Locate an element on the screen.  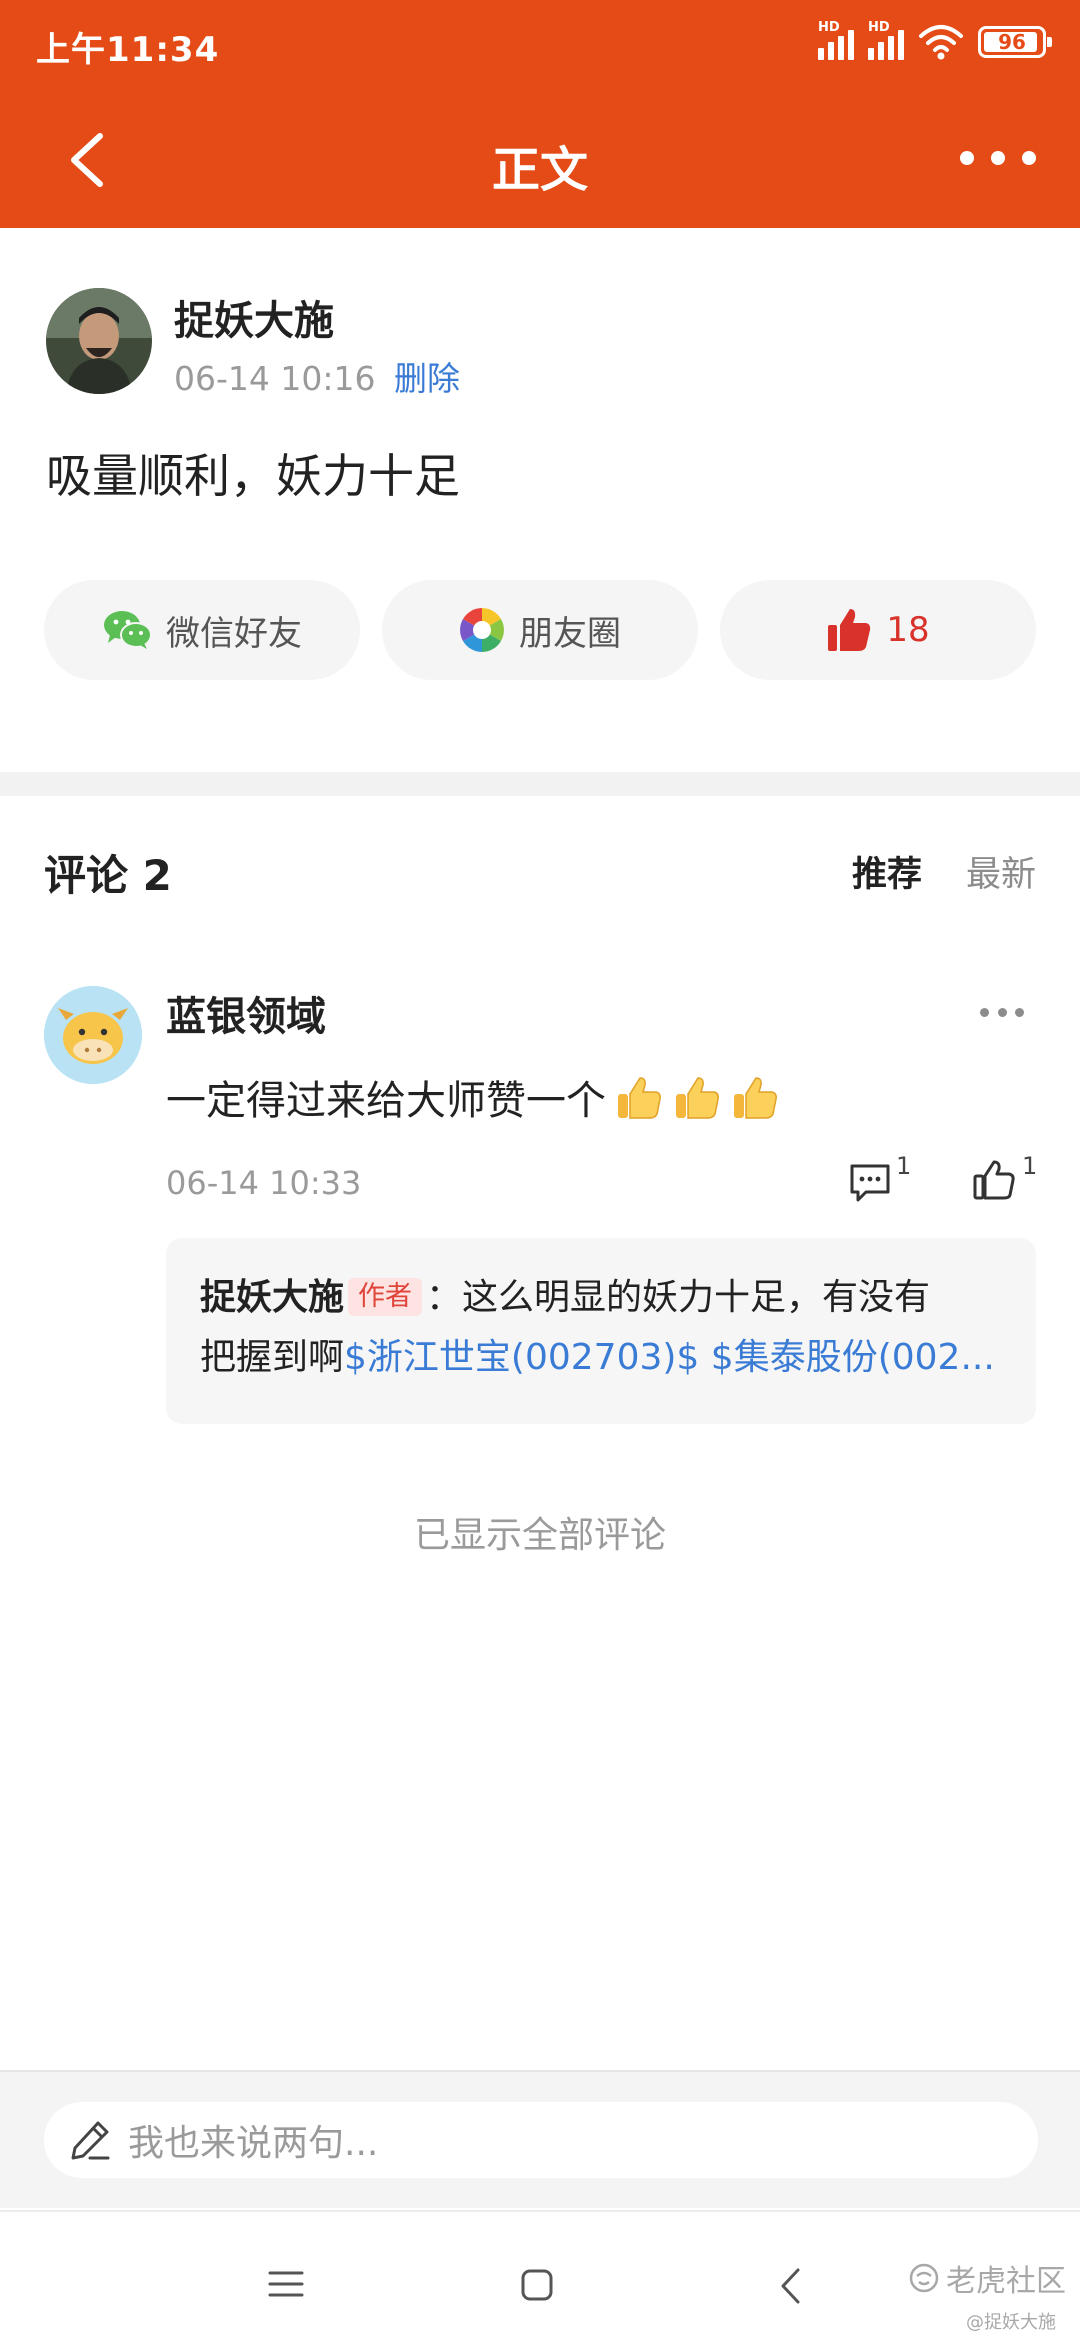
share-moments-button: 朋友圈 is located at coordinates (540, 630).